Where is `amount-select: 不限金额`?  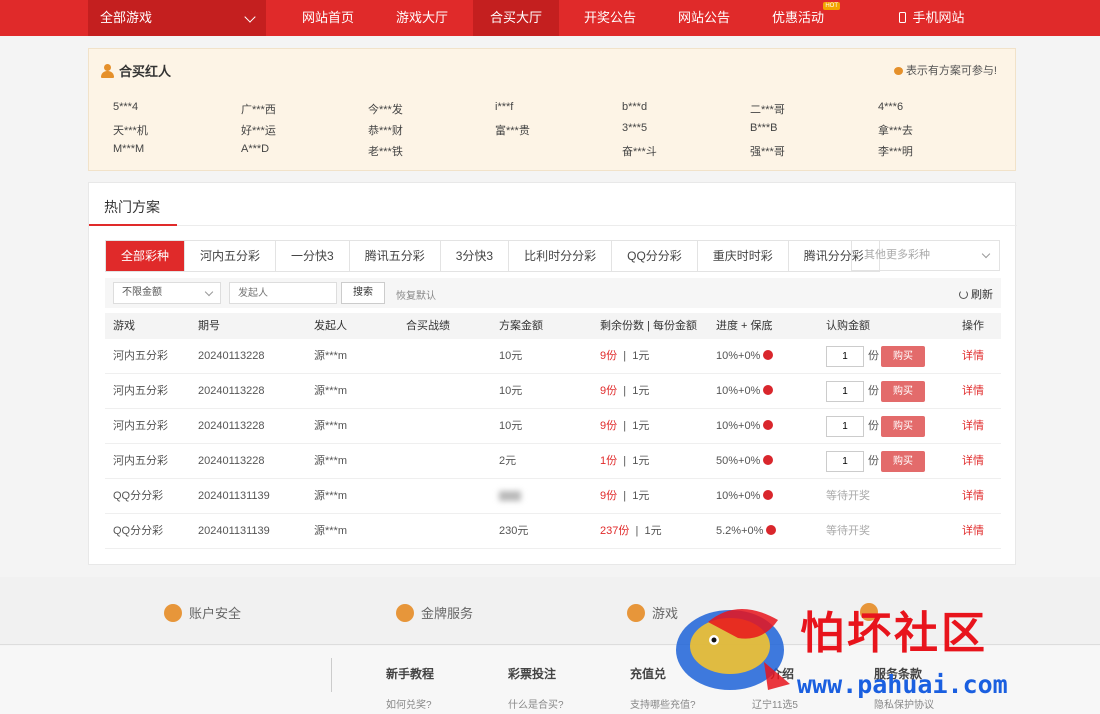 amount-select: 不限金额 is located at coordinates (167, 293).